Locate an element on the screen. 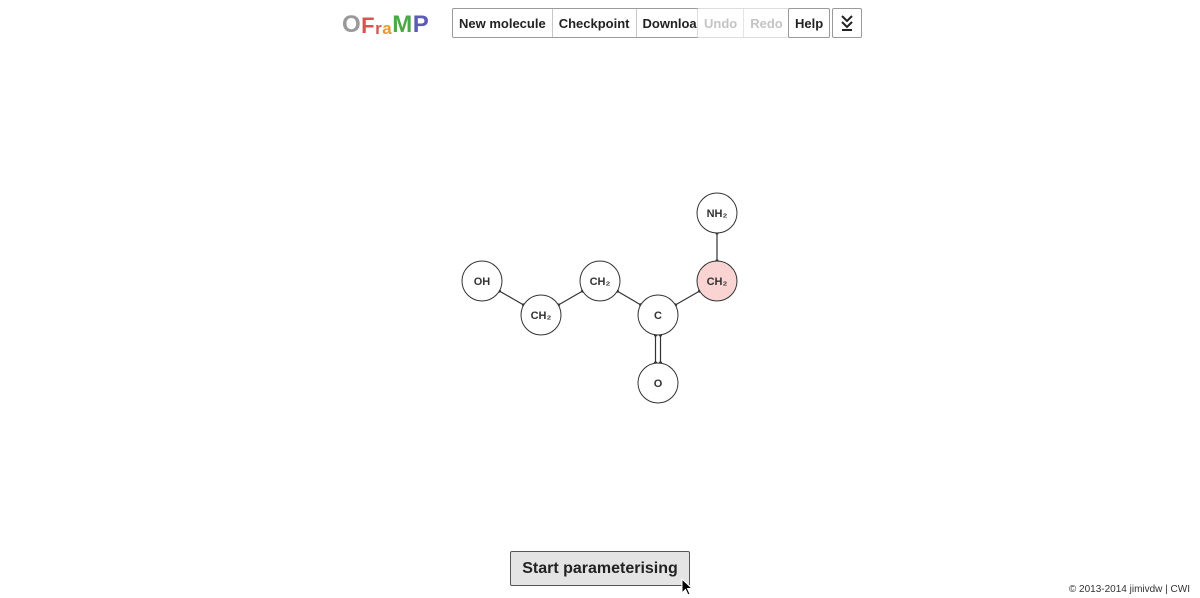 This screenshot has width=1200, height=598. atom-ch2c: CH₂ is located at coordinates (717, 281).